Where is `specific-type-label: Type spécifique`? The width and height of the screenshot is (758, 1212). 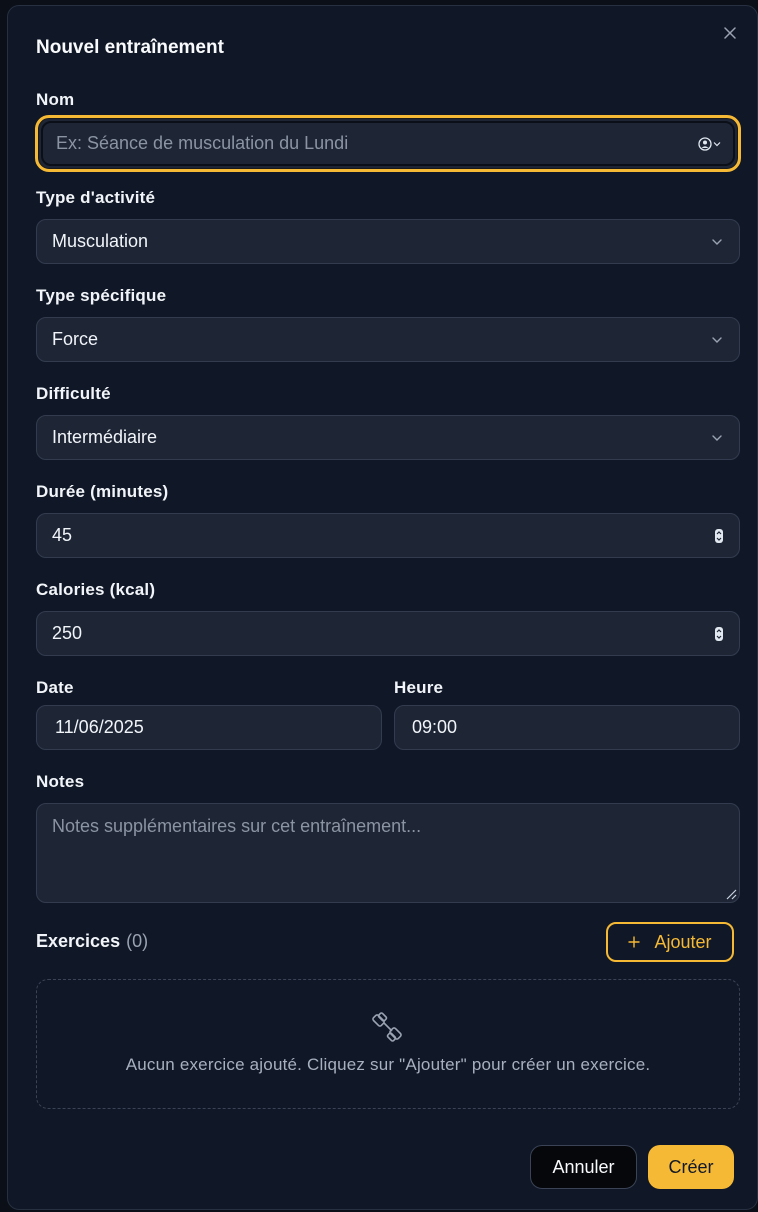 specific-type-label: Type spécifique is located at coordinates (101, 295).